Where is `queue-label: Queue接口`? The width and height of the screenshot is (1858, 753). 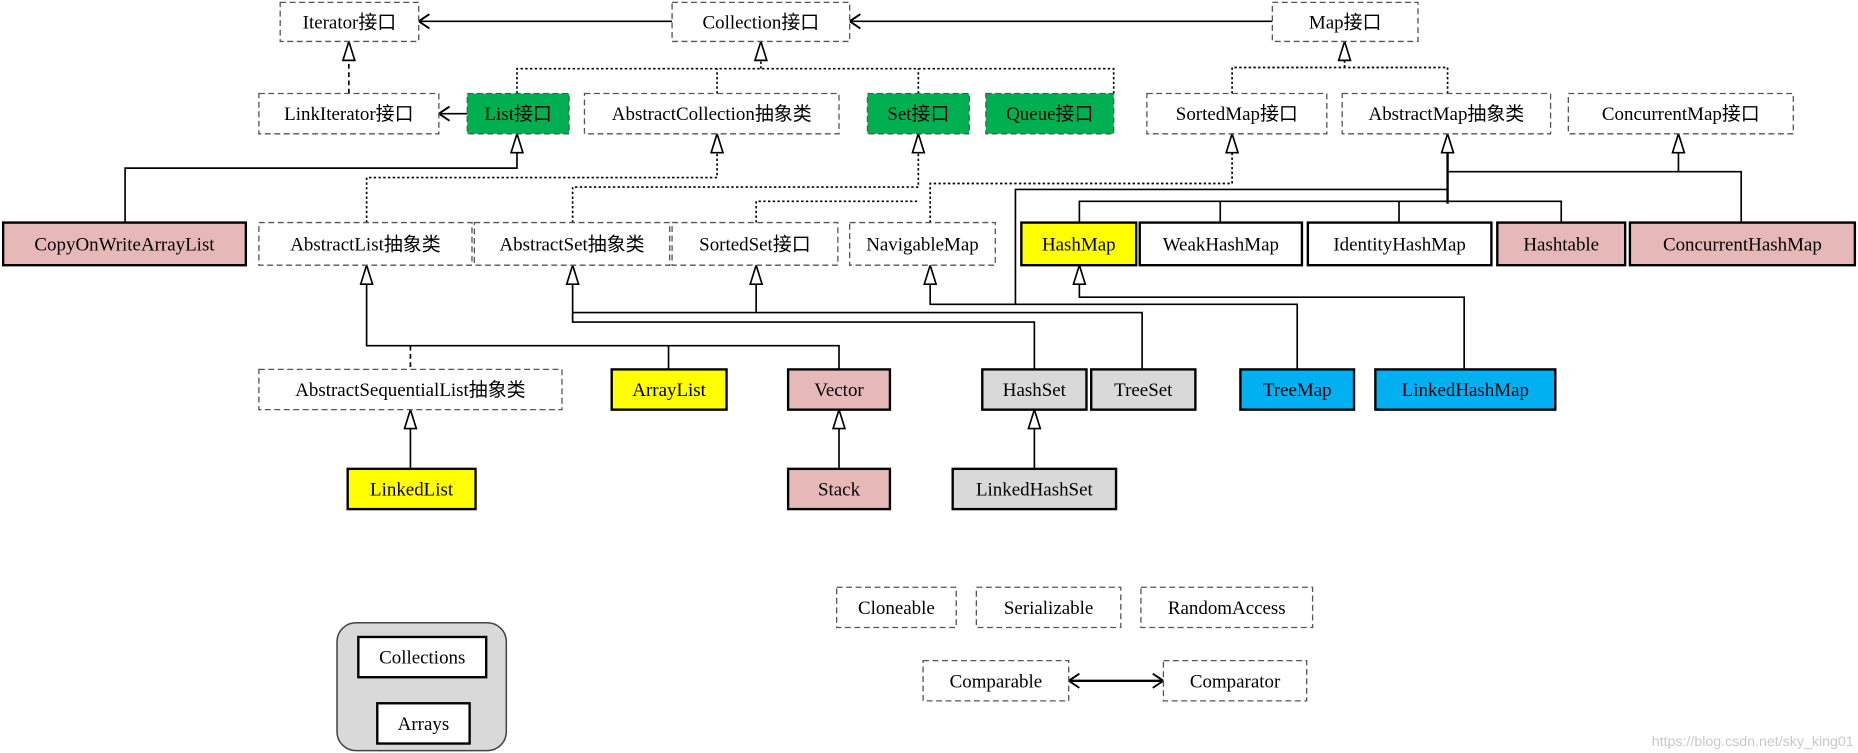 queue-label: Queue接口 is located at coordinates (1049, 114).